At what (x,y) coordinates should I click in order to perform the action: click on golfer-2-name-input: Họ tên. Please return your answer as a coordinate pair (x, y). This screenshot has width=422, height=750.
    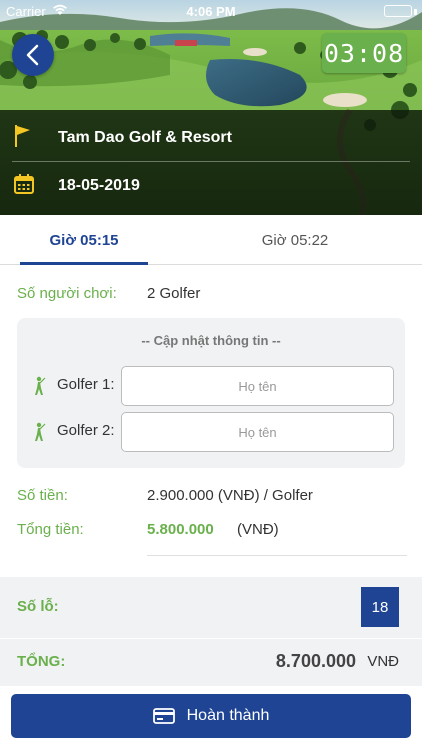
    Looking at the image, I should click on (257, 432).